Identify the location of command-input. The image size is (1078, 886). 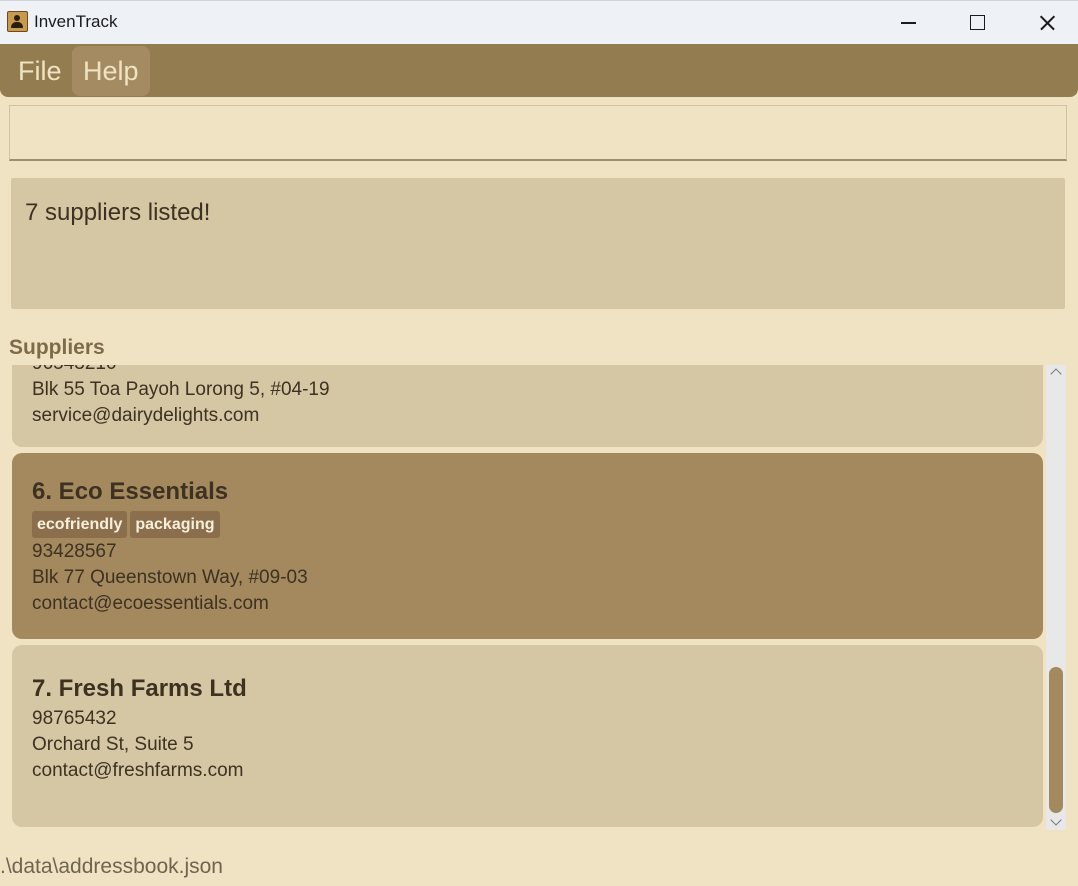
(538, 133).